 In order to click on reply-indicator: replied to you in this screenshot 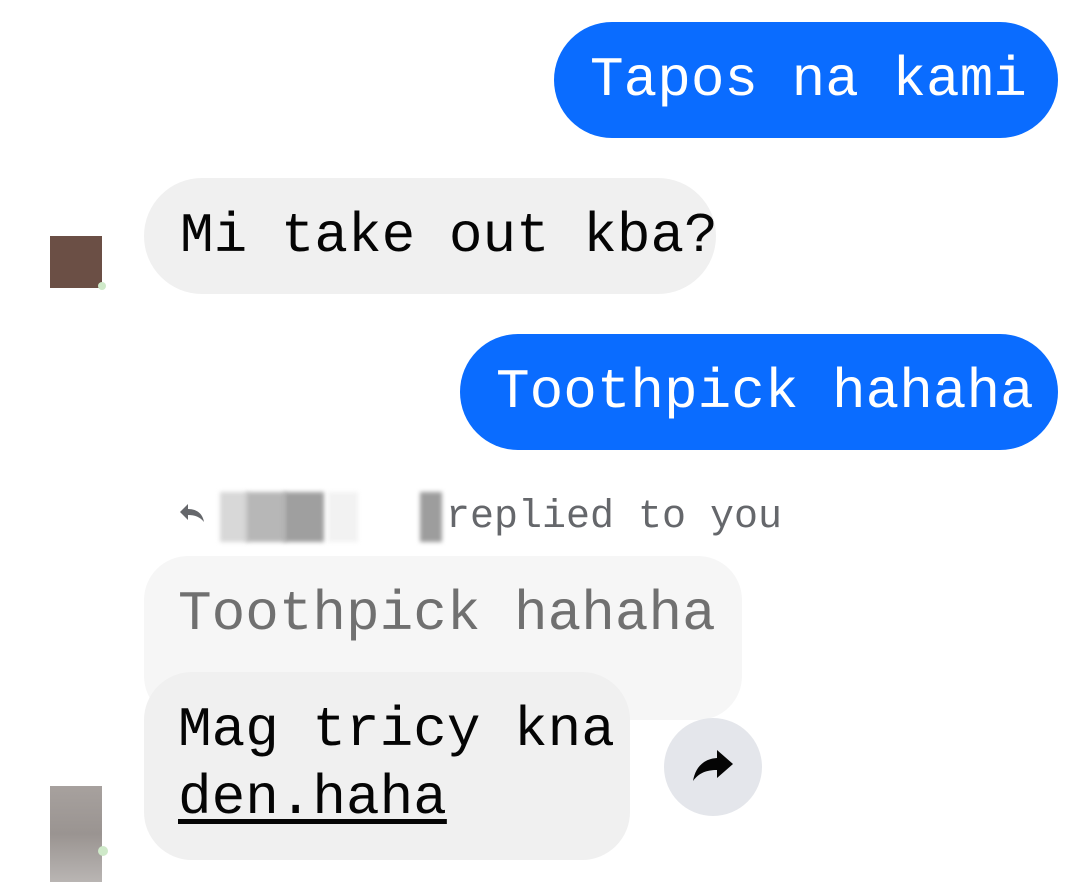, I will do `click(480, 517)`.